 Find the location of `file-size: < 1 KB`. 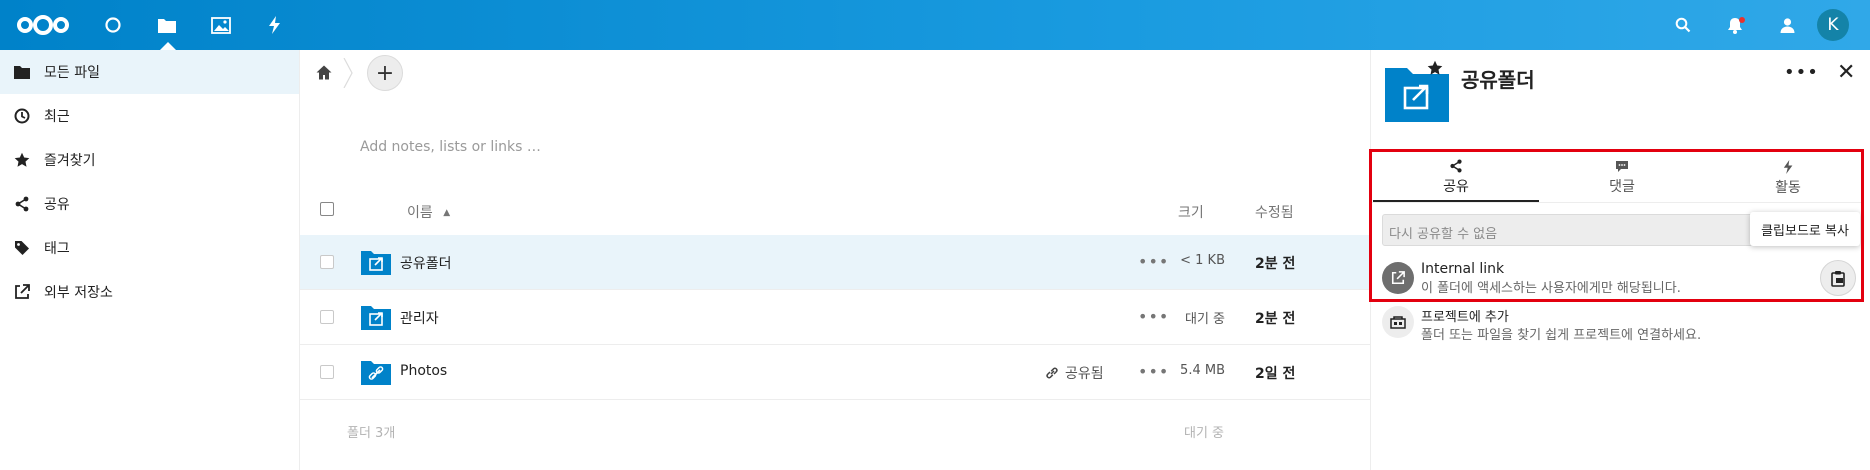

file-size: < 1 KB is located at coordinates (1202, 260).